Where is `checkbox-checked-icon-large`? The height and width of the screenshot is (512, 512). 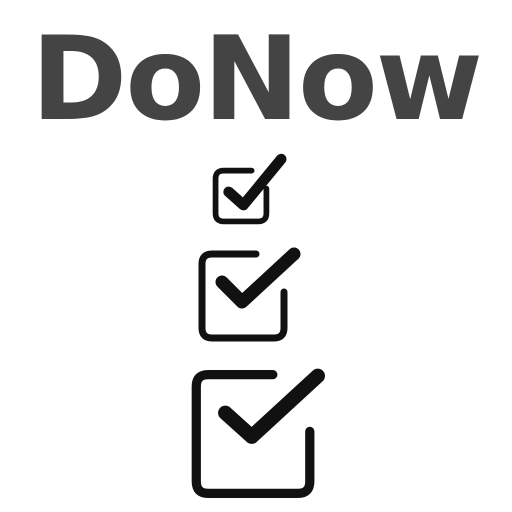
checkbox-checked-icon-large is located at coordinates (258, 433).